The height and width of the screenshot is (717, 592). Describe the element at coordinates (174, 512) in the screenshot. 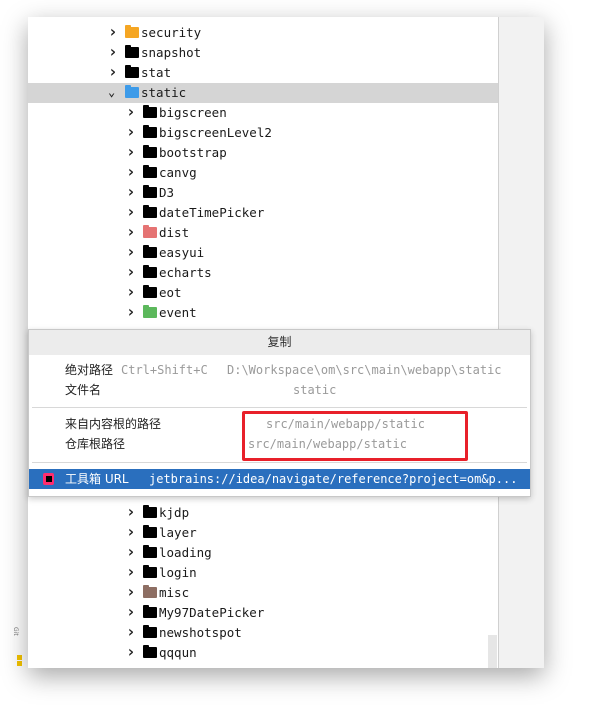

I see `tree-item-label: kjdp` at that location.